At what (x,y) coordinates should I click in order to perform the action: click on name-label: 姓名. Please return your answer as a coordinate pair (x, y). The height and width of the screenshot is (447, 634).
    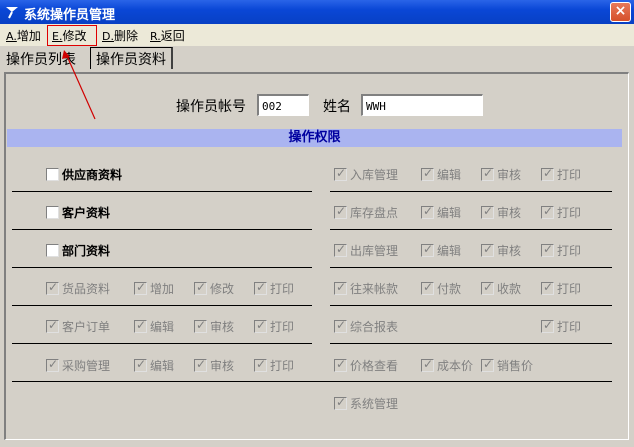
    Looking at the image, I should click on (337, 107).